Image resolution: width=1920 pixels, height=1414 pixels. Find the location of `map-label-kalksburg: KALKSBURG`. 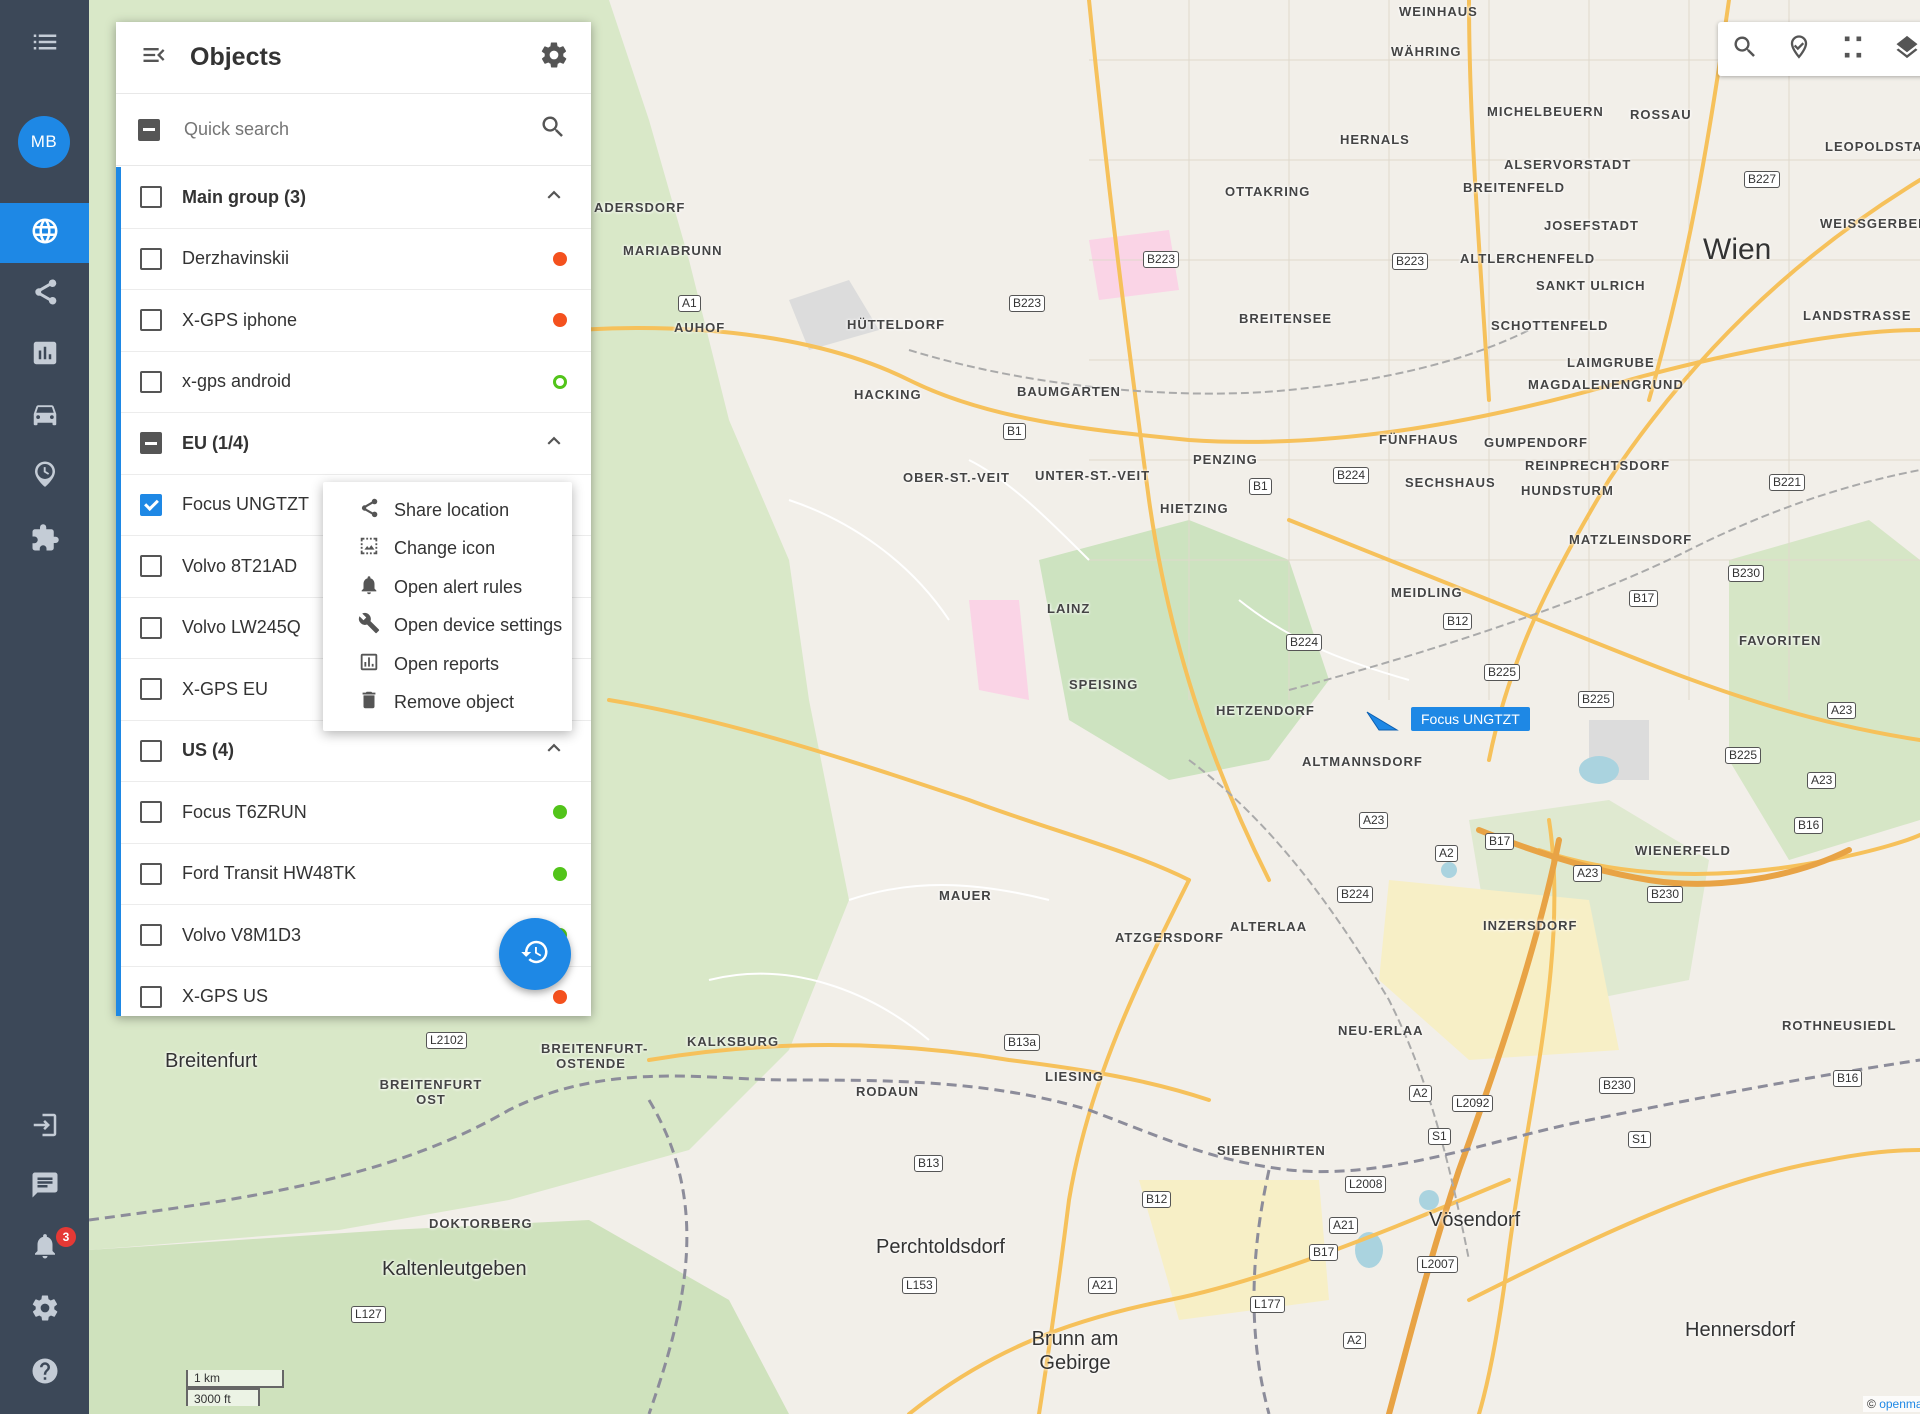

map-label-kalksburg: KALKSBURG is located at coordinates (733, 1041).